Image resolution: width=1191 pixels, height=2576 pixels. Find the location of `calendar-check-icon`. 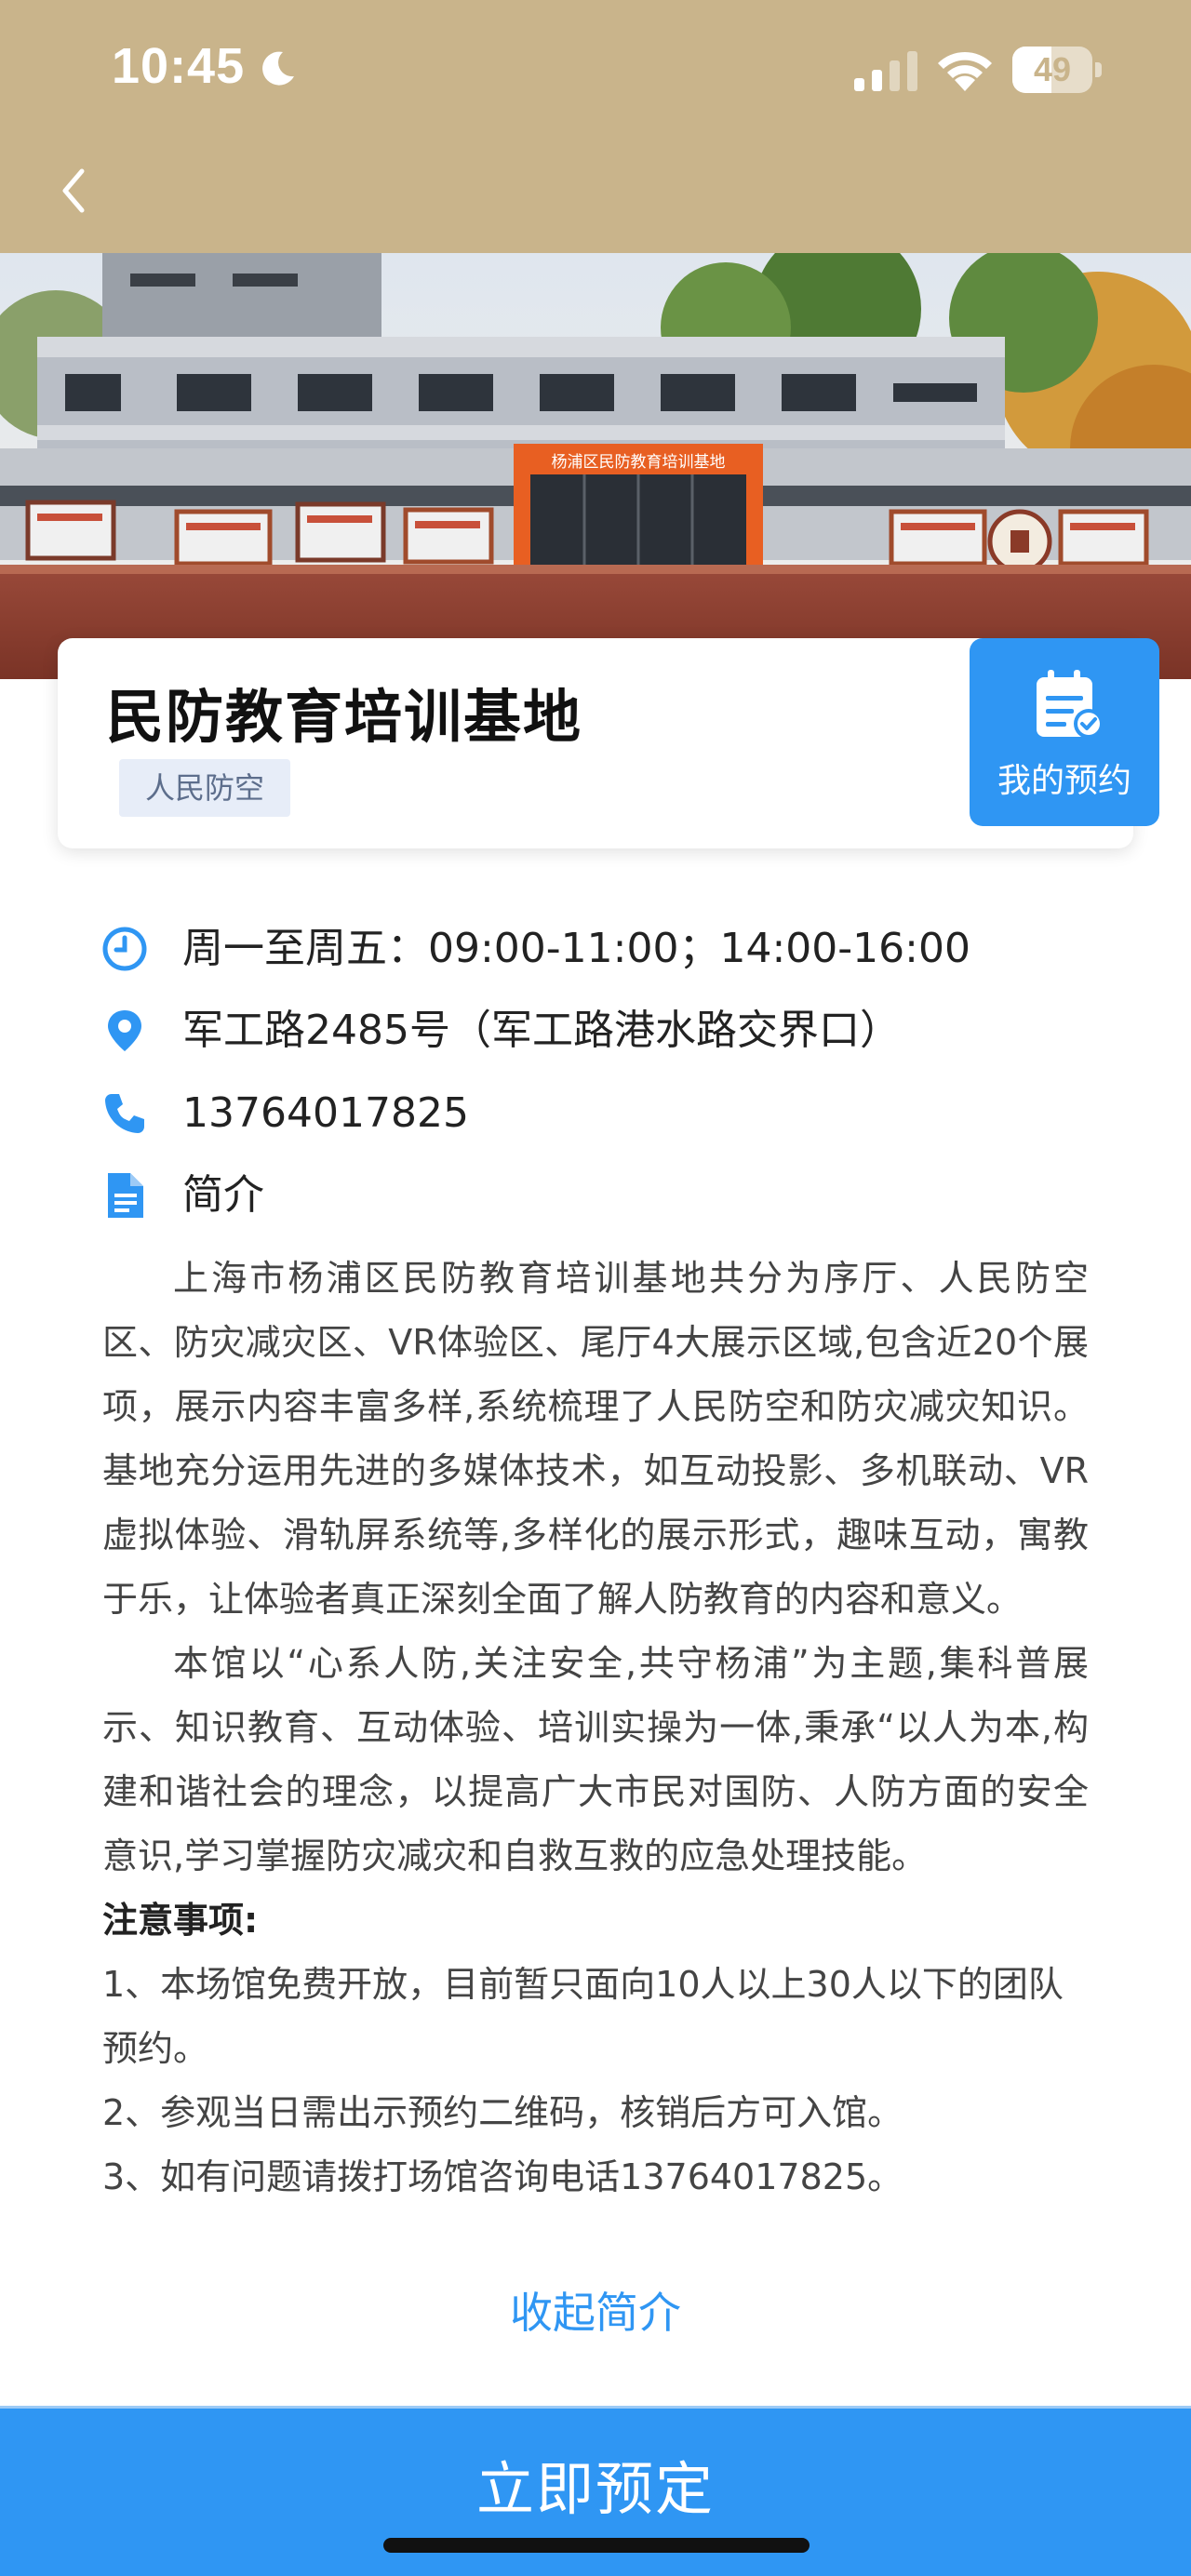

calendar-check-icon is located at coordinates (1070, 704).